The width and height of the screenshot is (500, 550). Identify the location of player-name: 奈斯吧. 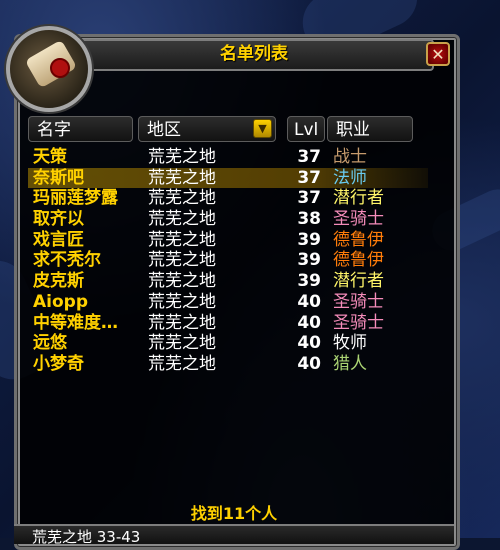
(58, 177).